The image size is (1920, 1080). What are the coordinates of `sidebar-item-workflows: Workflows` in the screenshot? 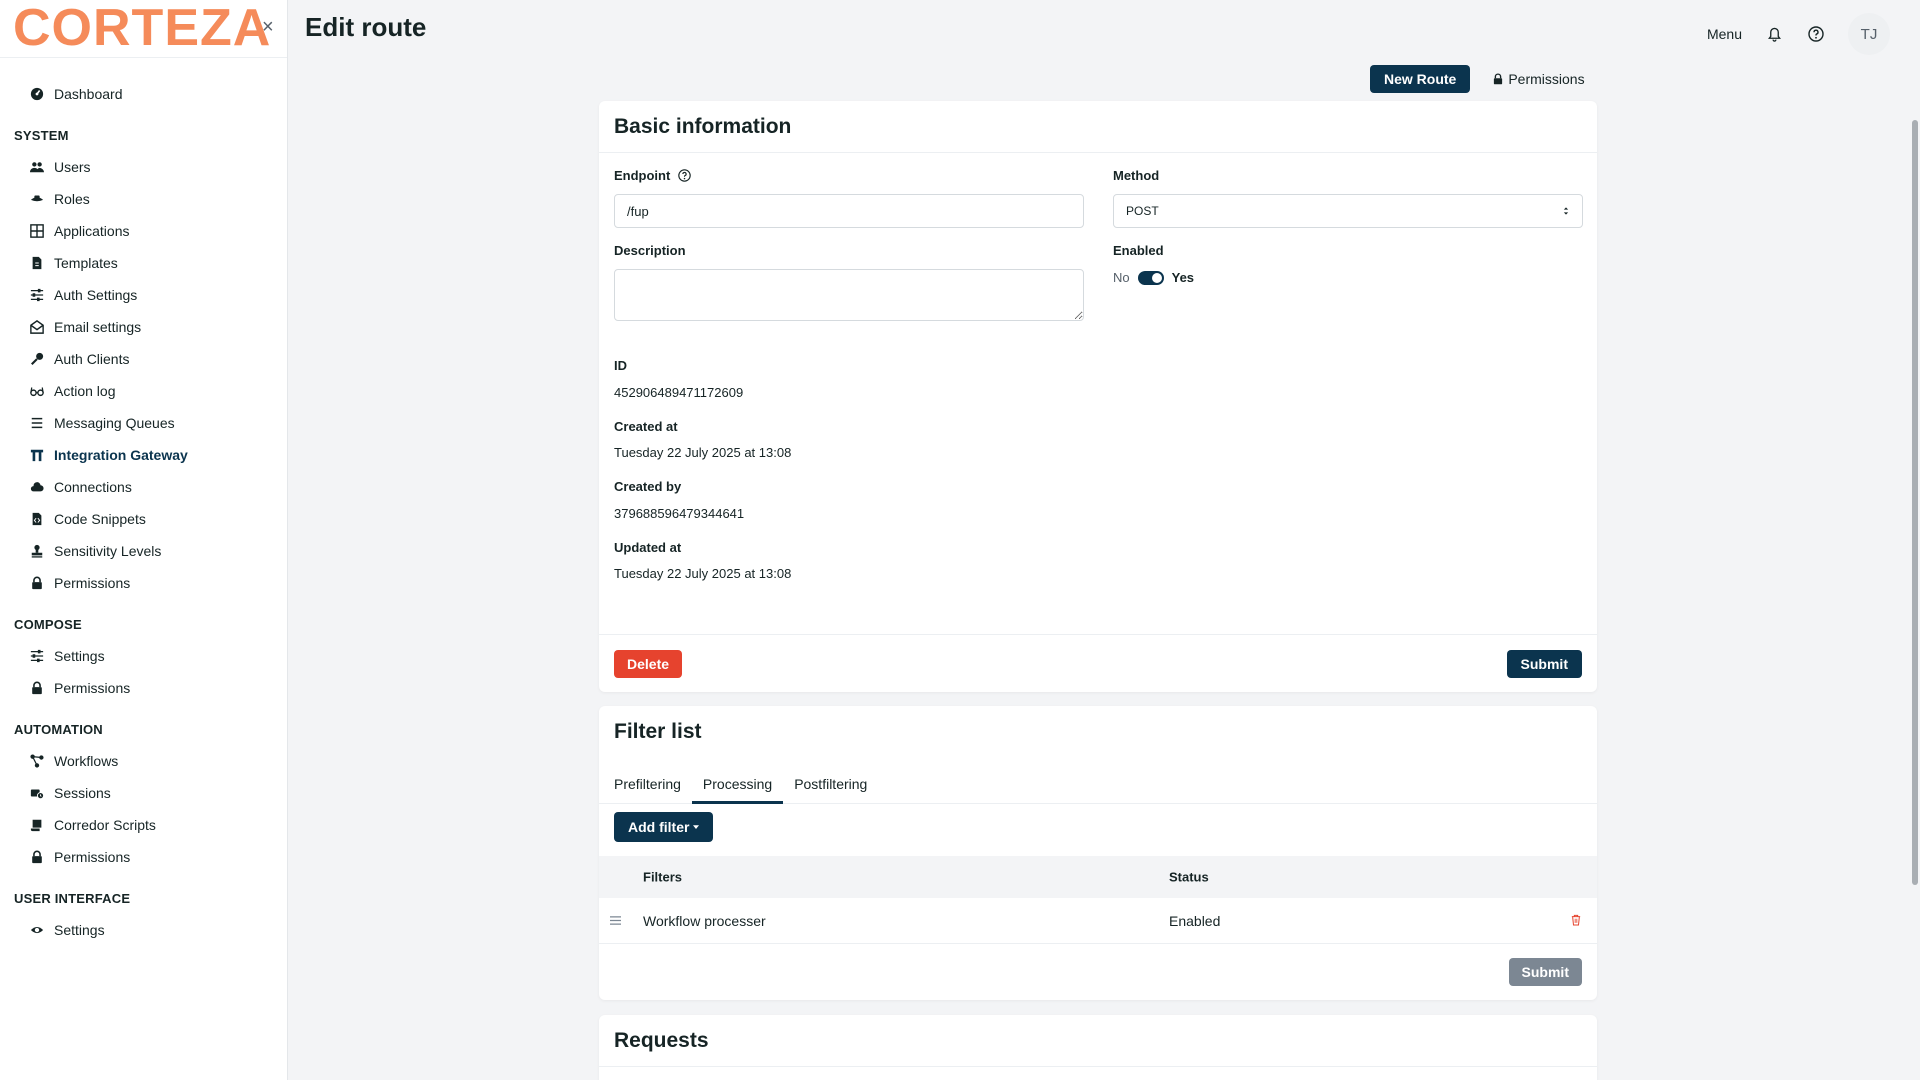 It's located at (143, 761).